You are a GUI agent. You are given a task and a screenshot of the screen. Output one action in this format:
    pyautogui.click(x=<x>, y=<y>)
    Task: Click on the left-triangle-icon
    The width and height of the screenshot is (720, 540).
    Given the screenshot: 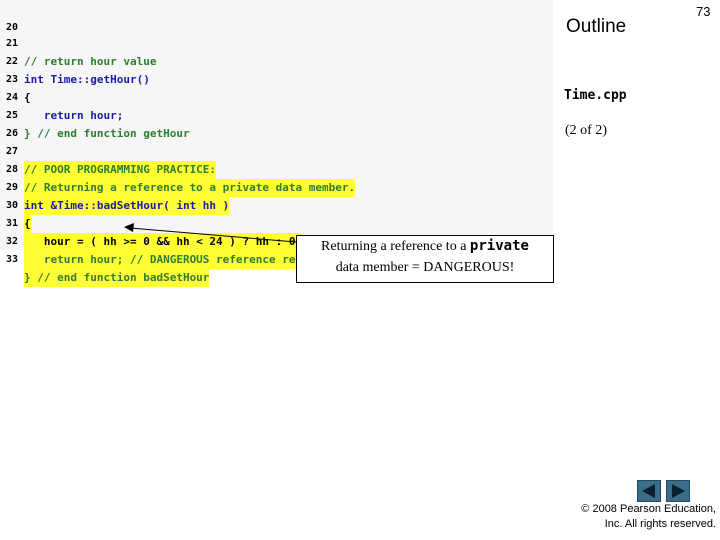 What is the action you would take?
    pyautogui.click(x=648, y=491)
    